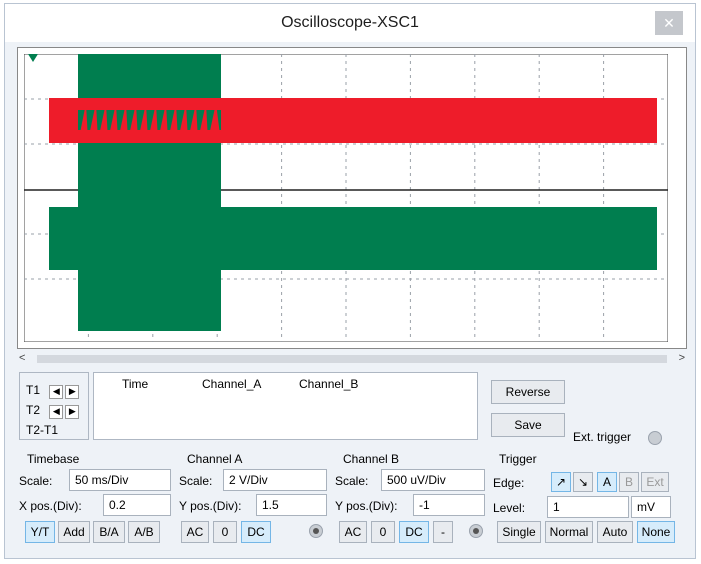  Describe the element at coordinates (22, 358) in the screenshot. I see `scroll-left-icon: <` at that location.